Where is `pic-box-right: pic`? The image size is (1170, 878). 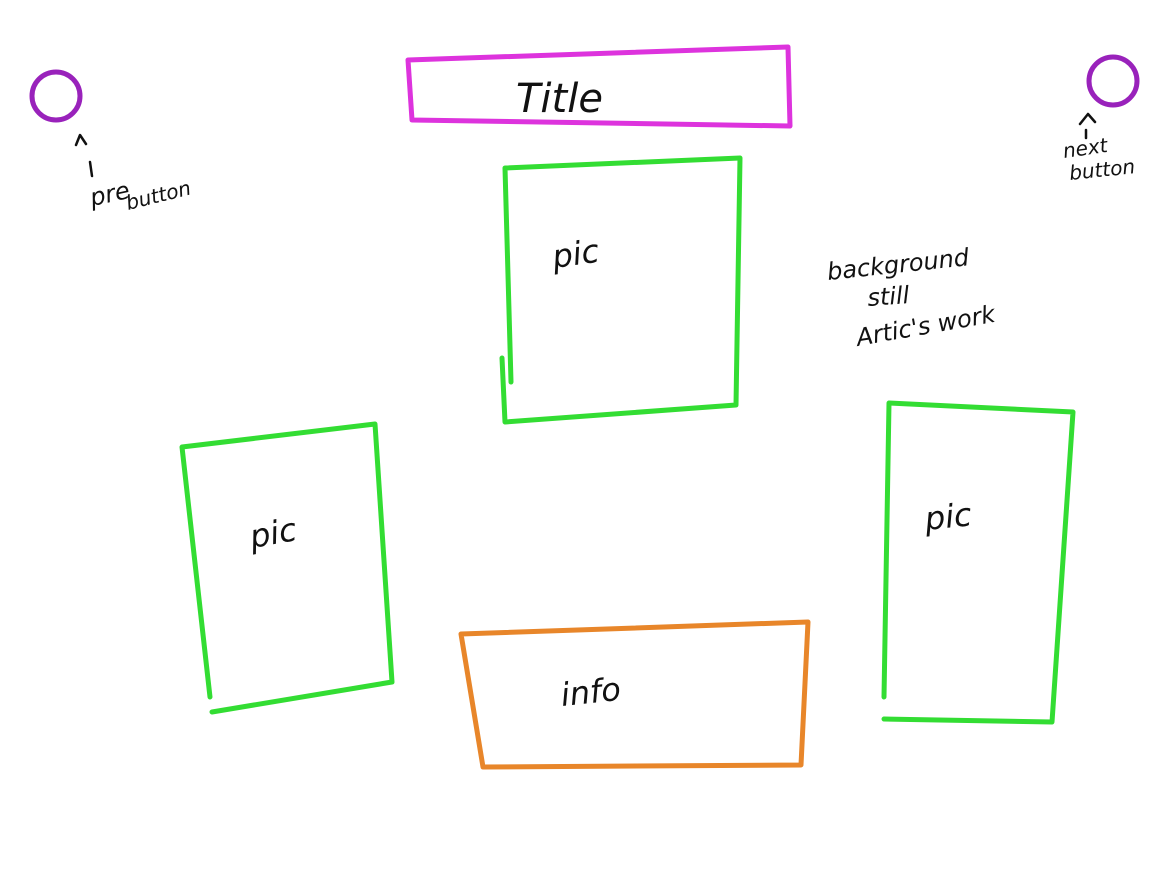 pic-box-right: pic is located at coordinates (978, 562).